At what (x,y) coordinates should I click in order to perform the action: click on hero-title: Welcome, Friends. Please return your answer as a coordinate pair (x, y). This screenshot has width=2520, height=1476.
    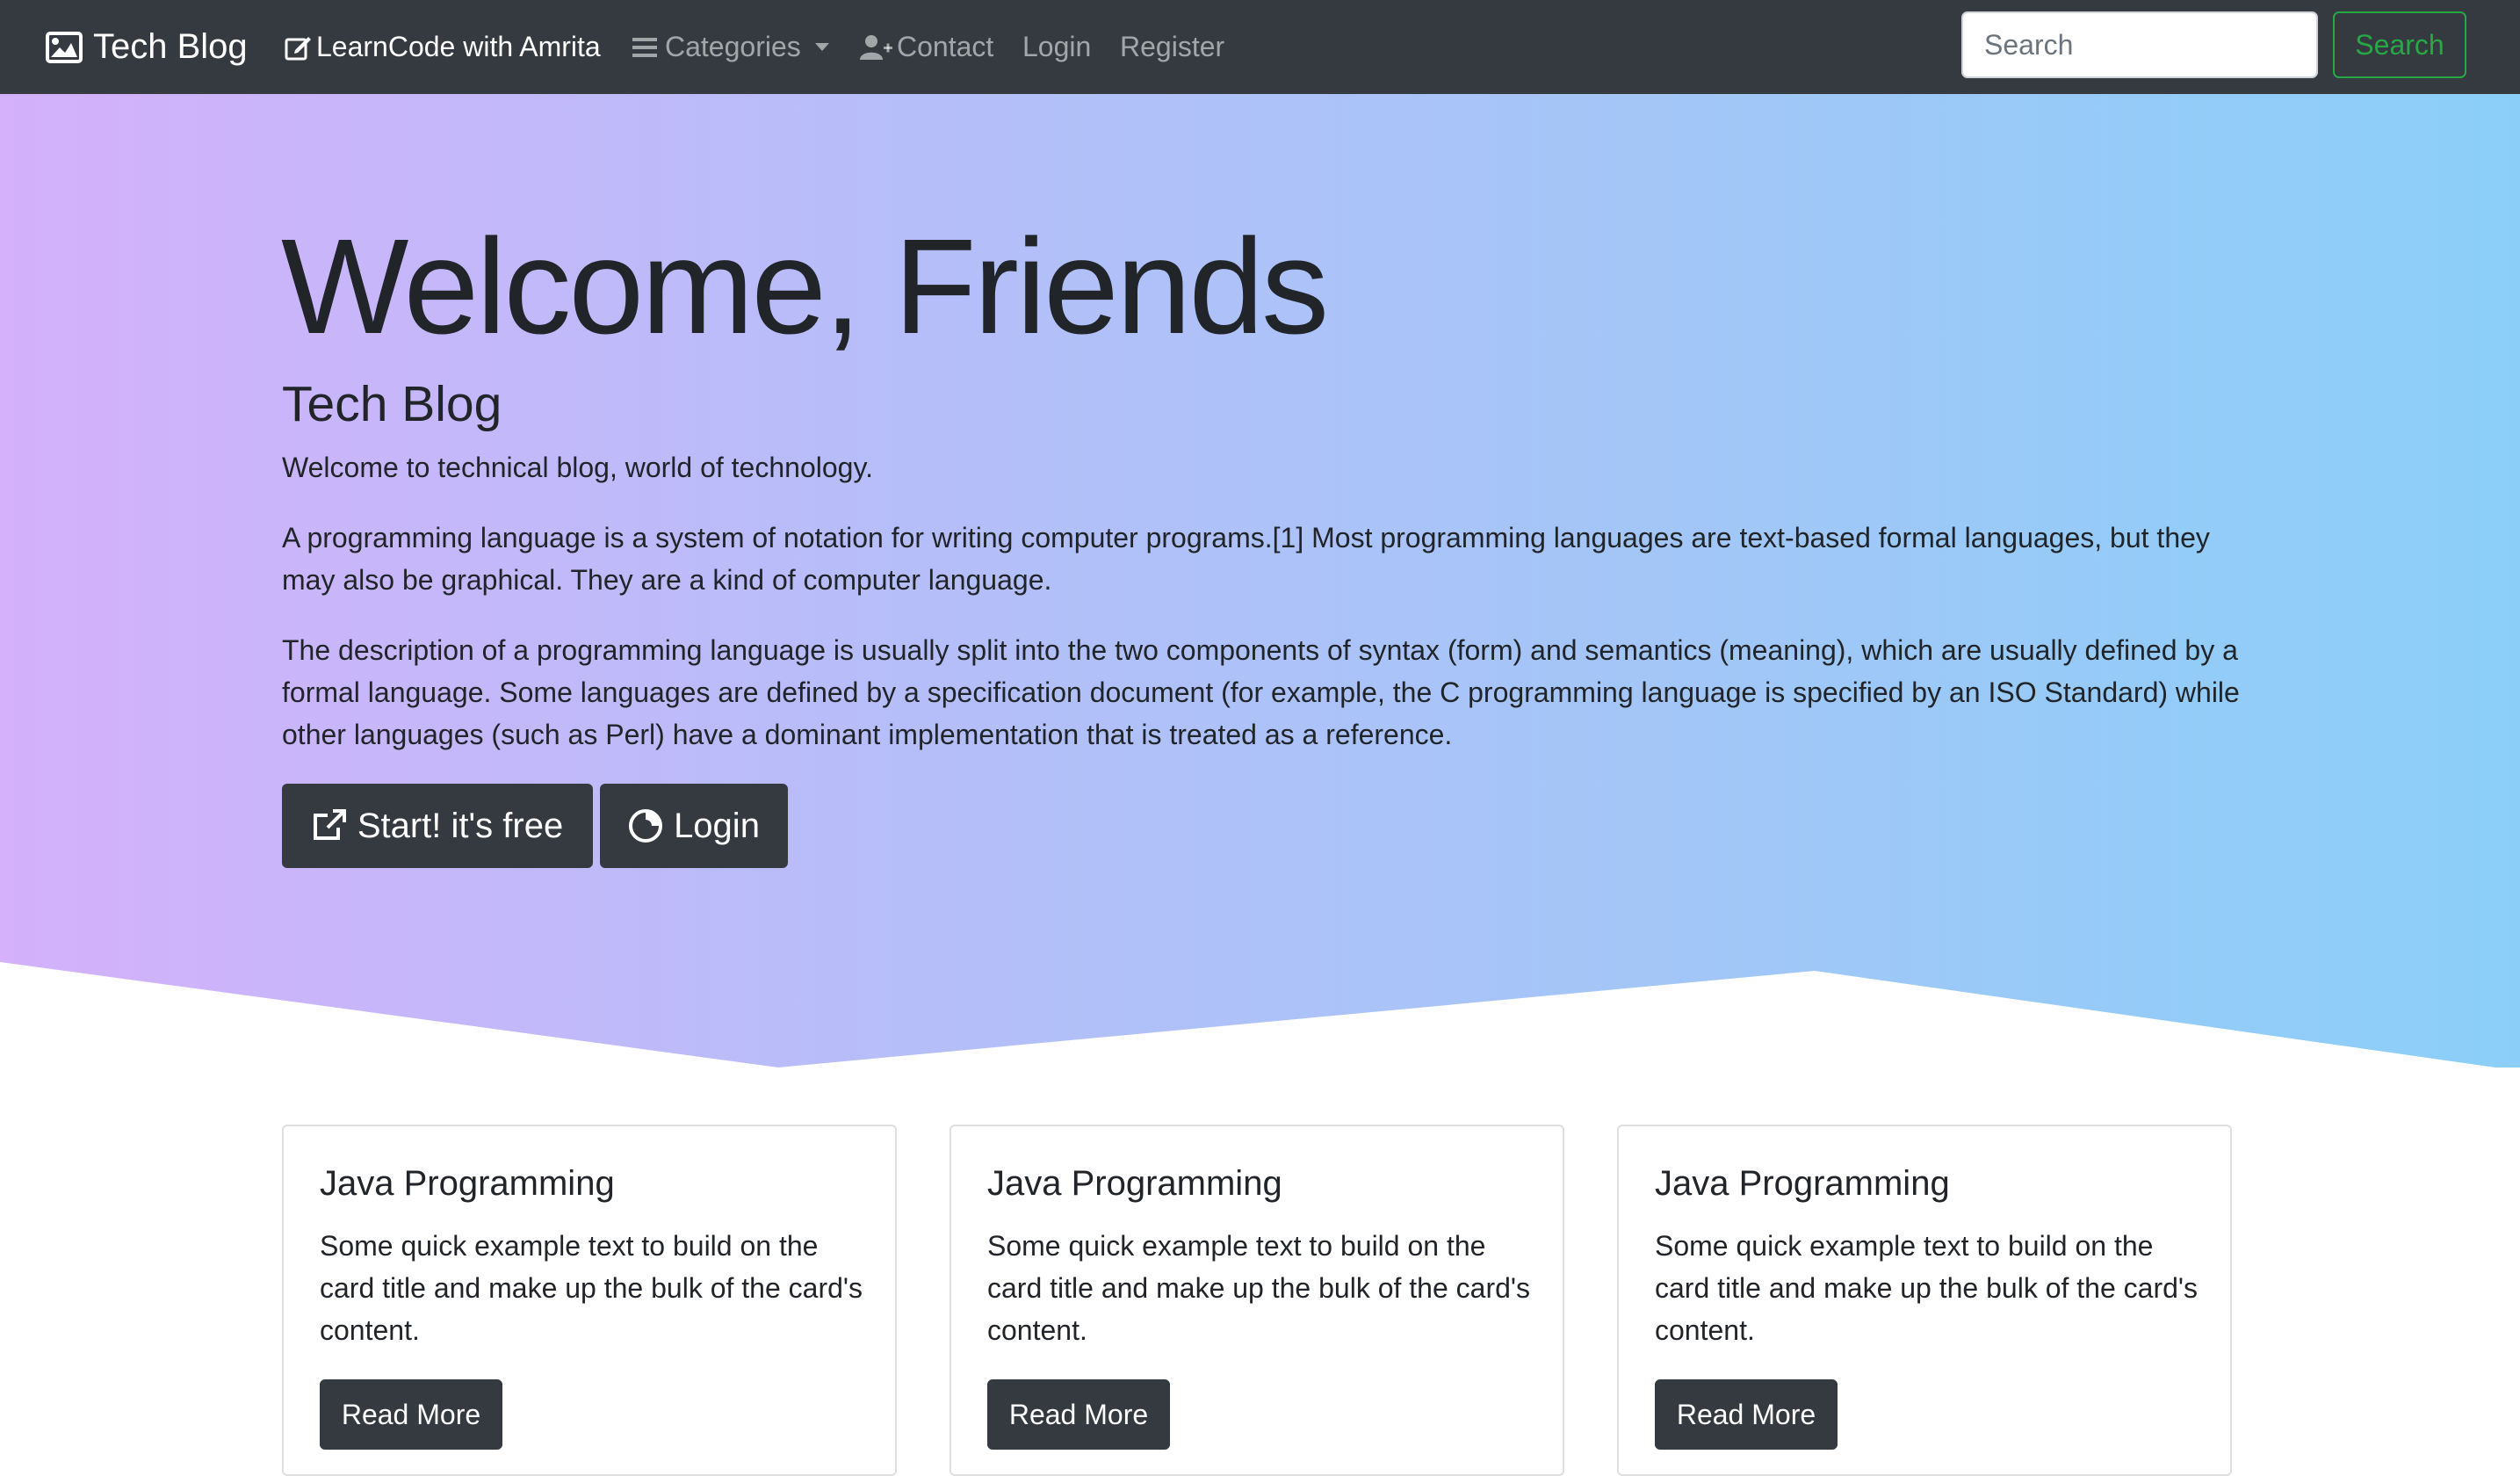
    Looking at the image, I should click on (805, 286).